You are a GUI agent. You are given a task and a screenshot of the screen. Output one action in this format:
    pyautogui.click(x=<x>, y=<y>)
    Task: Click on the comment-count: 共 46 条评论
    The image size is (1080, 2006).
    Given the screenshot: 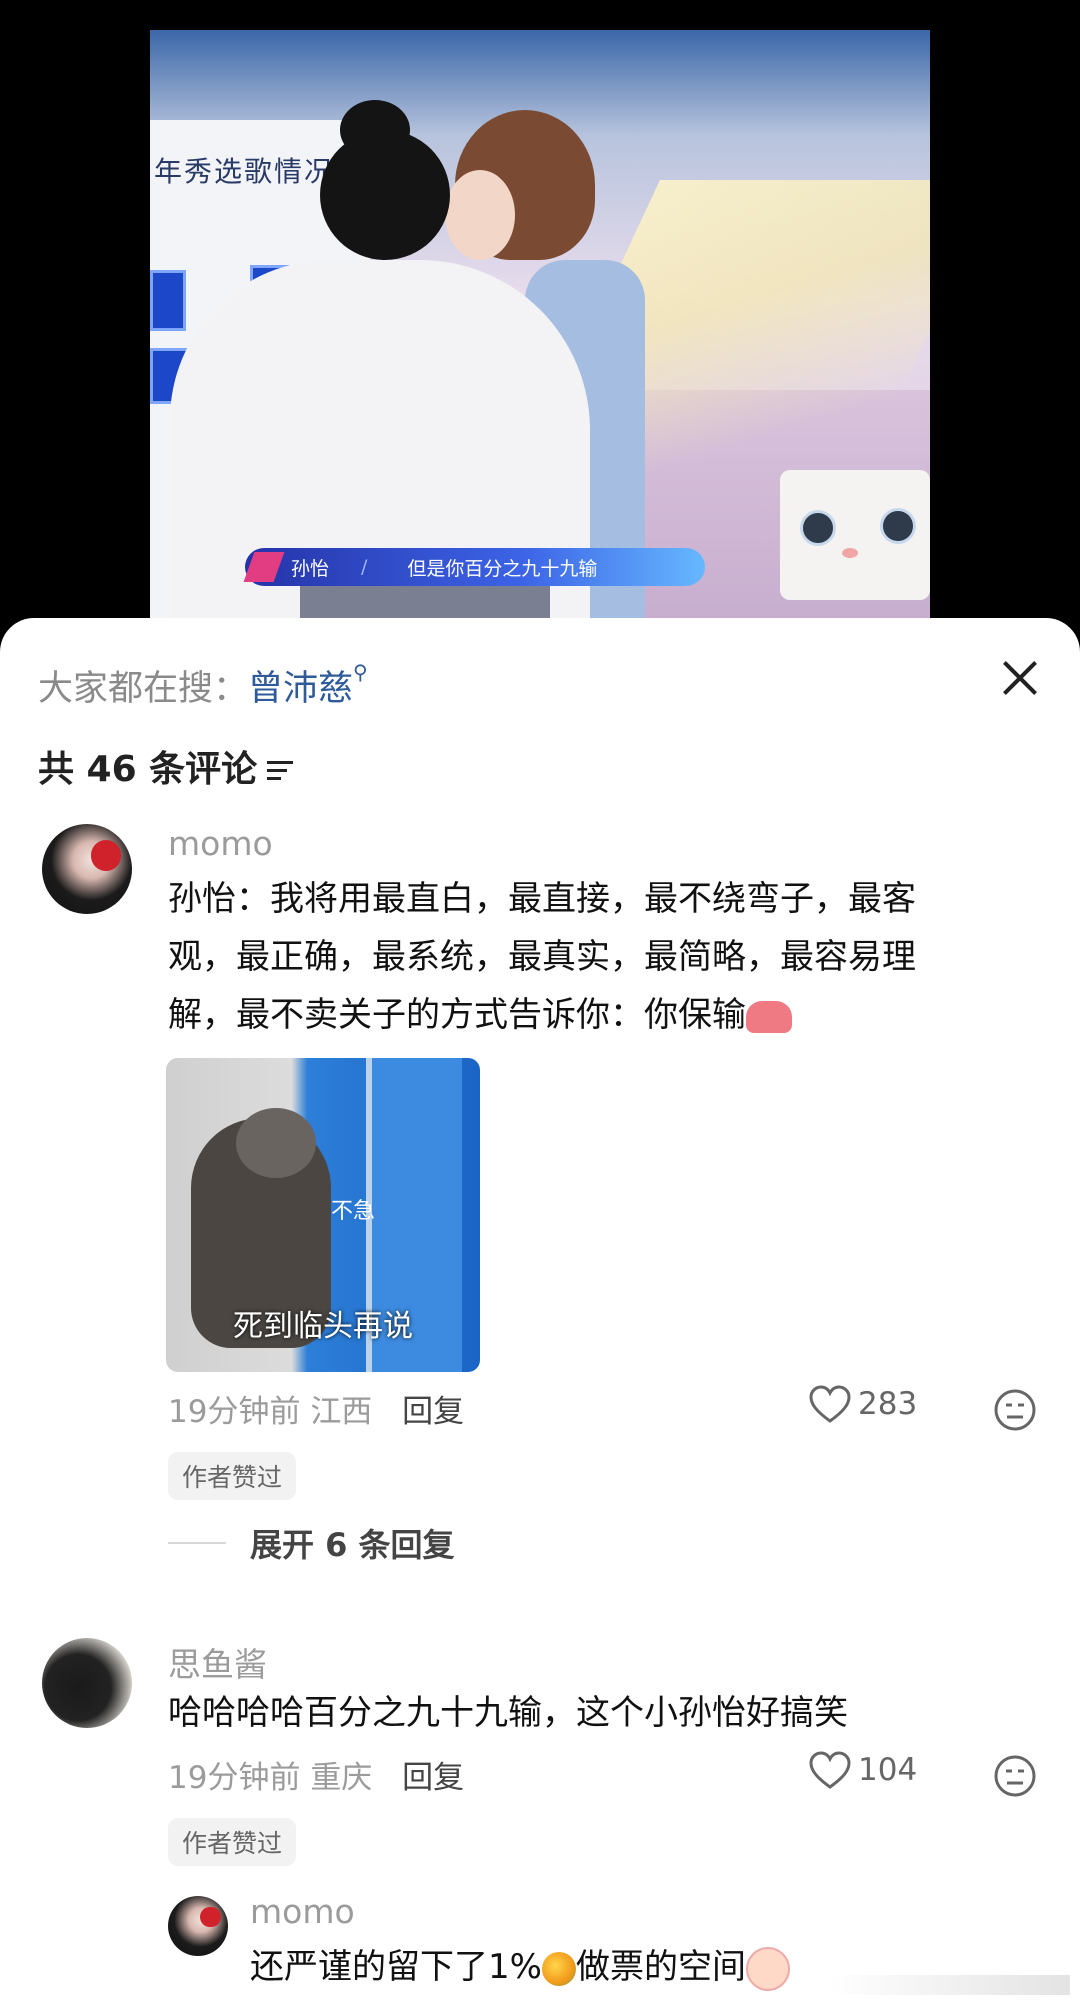 What is the action you would take?
    pyautogui.click(x=148, y=769)
    